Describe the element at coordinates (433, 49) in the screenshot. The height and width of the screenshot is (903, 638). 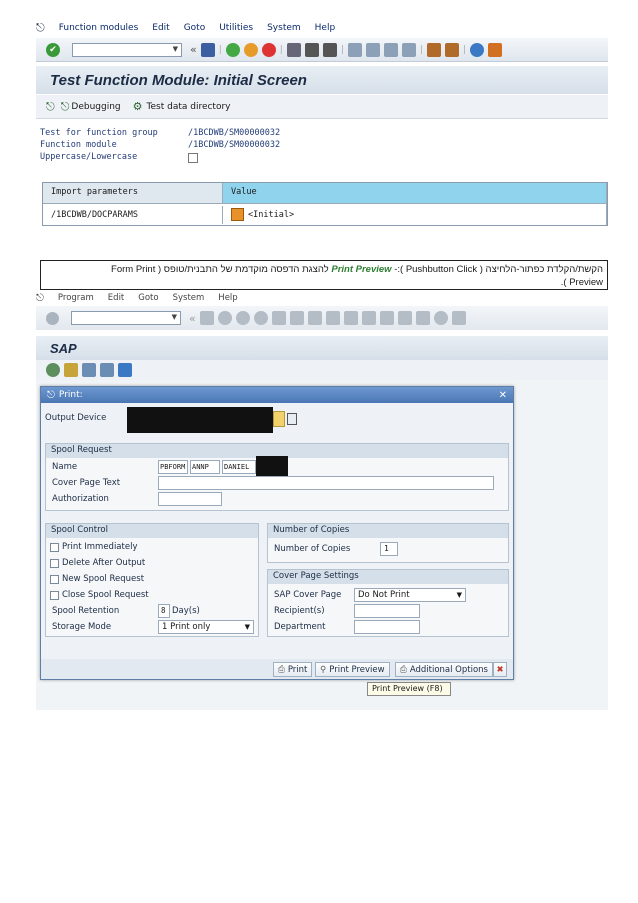
I see `new-session-icon` at that location.